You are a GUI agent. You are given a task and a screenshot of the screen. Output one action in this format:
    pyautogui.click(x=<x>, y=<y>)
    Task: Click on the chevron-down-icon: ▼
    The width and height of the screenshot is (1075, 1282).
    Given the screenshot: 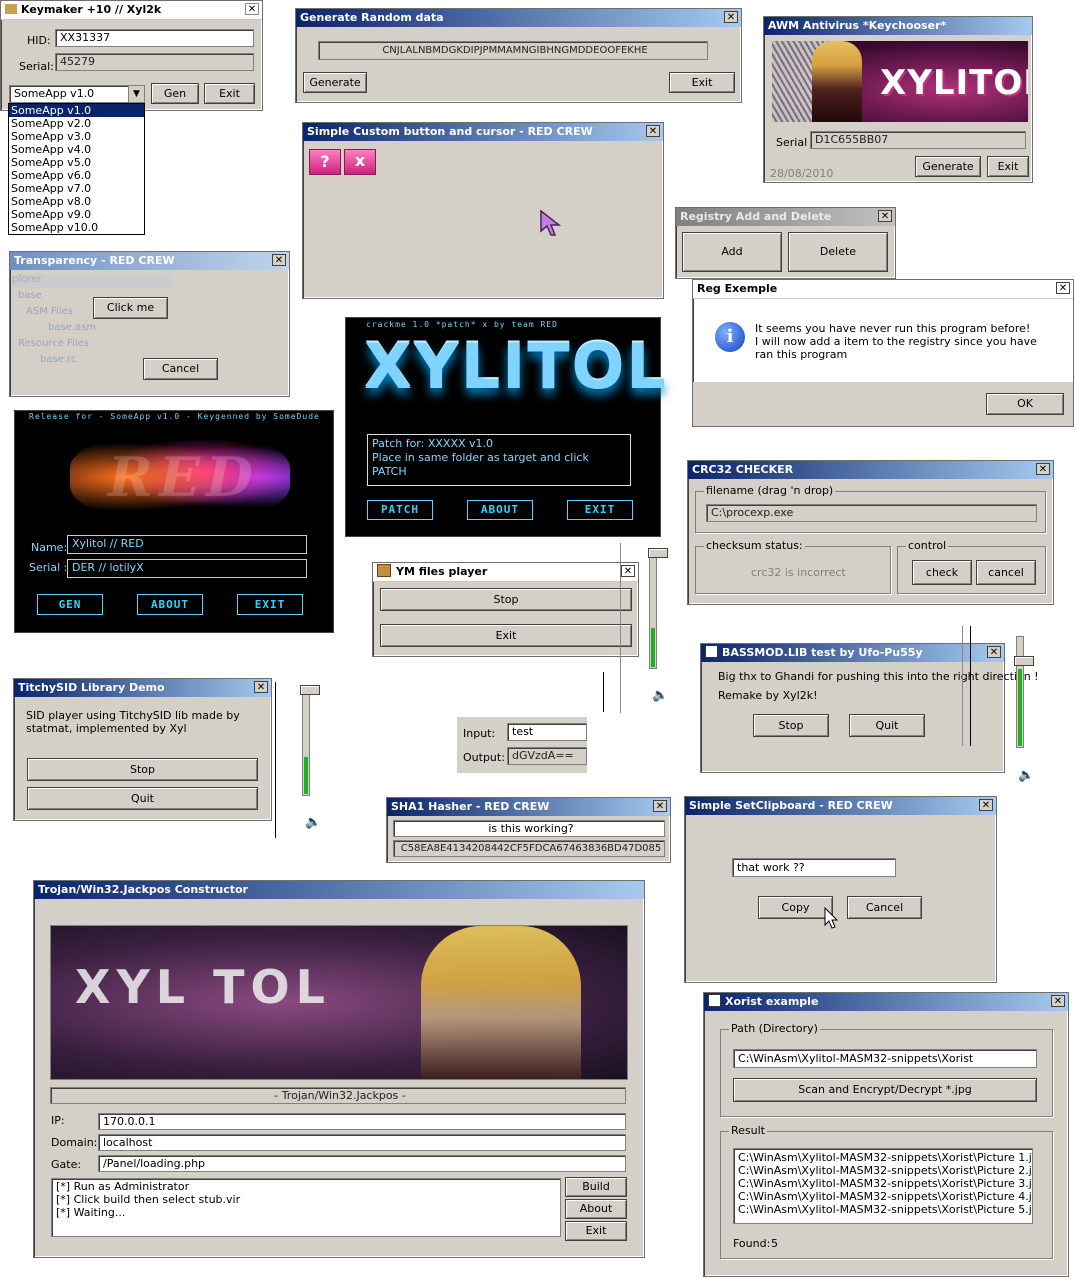 What is the action you would take?
    pyautogui.click(x=136, y=94)
    